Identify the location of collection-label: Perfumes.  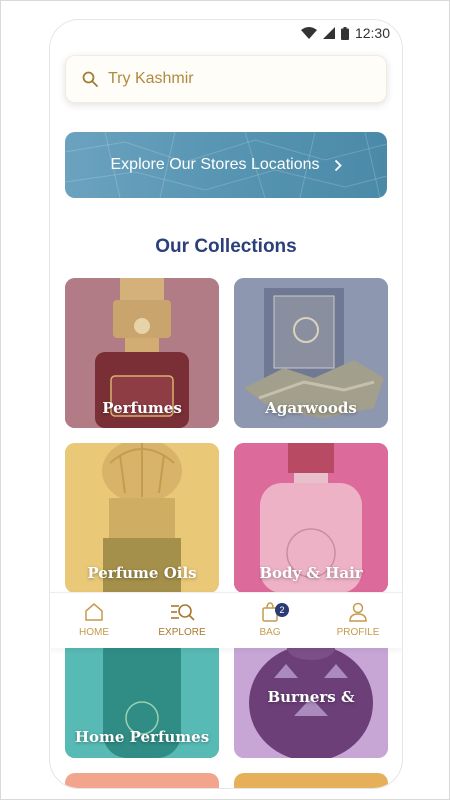
(142, 408).